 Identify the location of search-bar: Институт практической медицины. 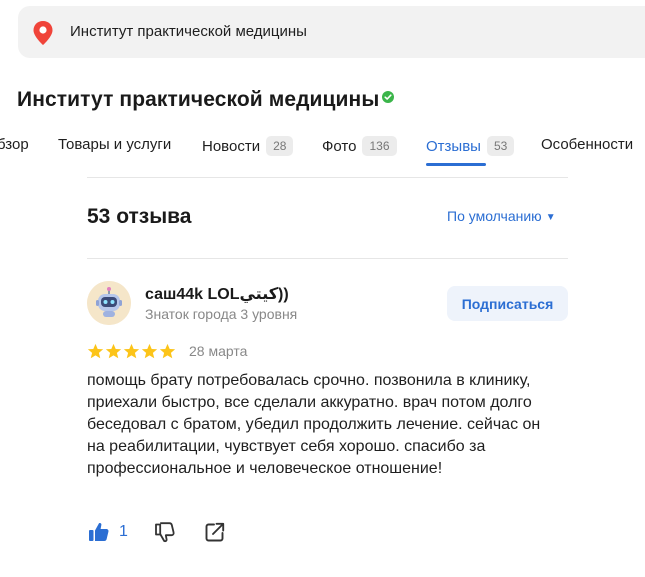
(331, 32).